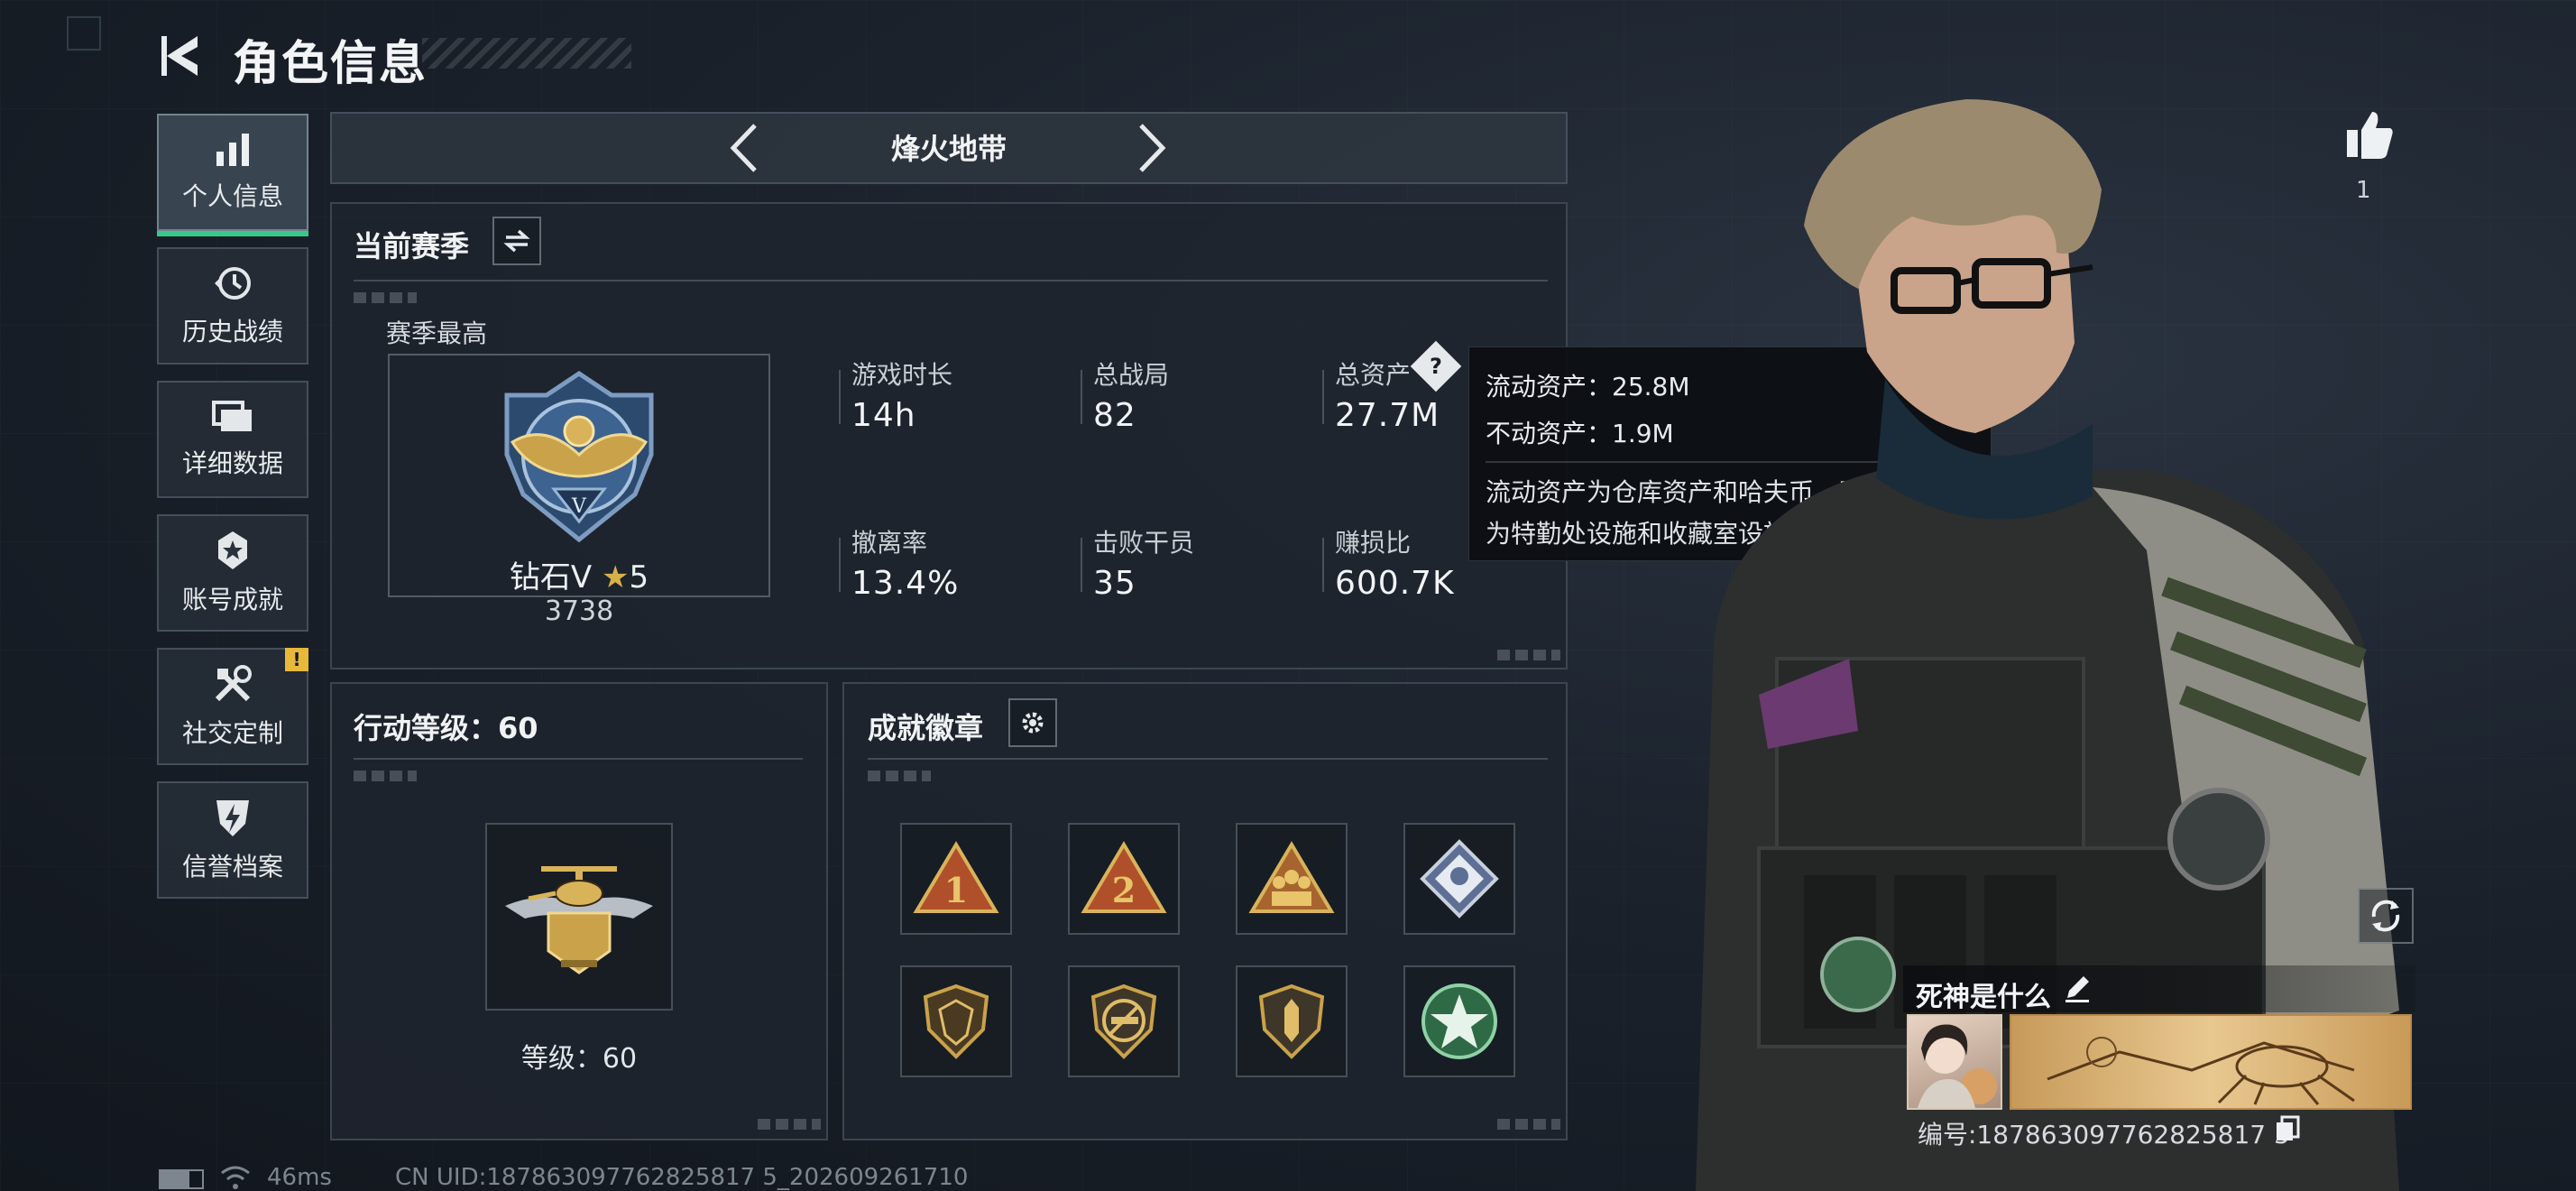 The height and width of the screenshot is (1191, 2576). What do you see at coordinates (233, 283) in the screenshot?
I see `history-clock-icon` at bounding box center [233, 283].